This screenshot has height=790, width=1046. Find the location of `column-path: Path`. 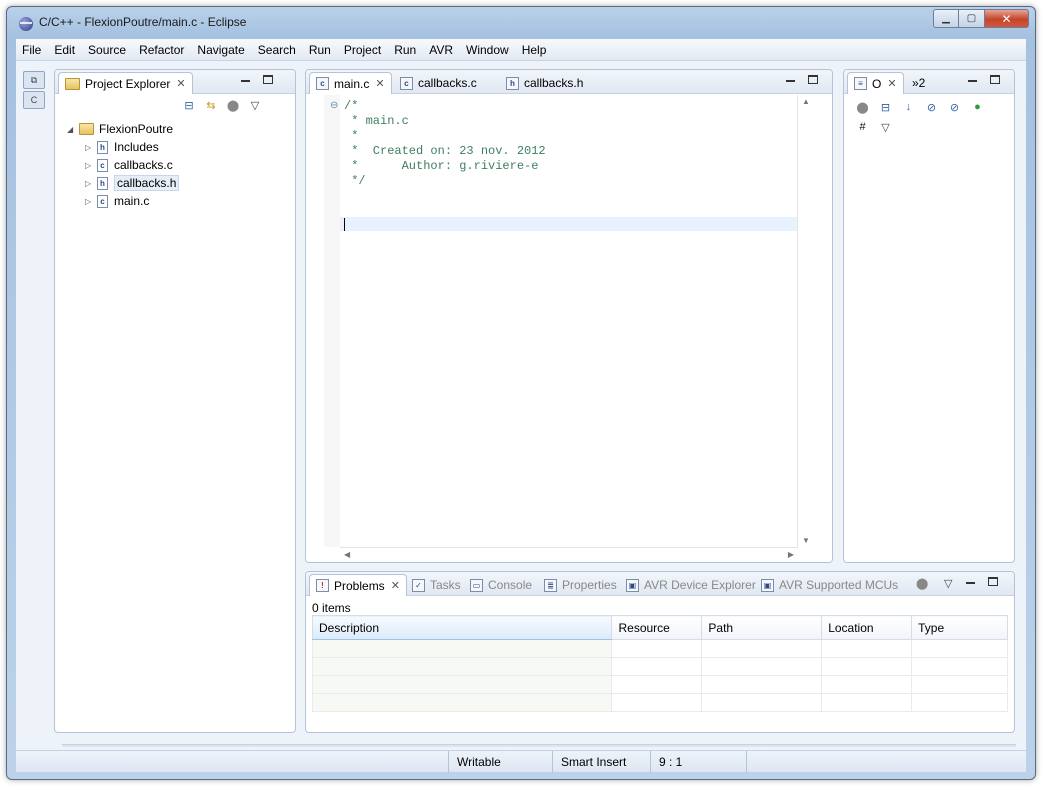

column-path: Path is located at coordinates (762, 627).